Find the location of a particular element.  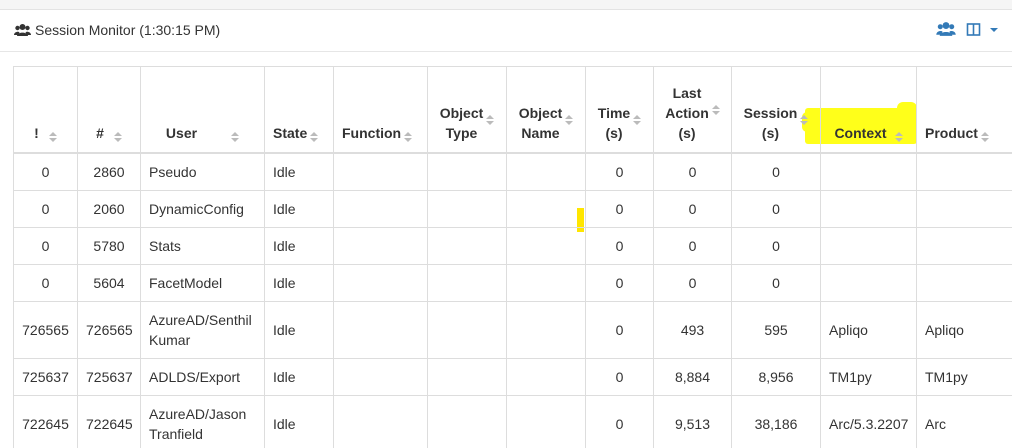

cell-product: Arc is located at coordinates (964, 421).